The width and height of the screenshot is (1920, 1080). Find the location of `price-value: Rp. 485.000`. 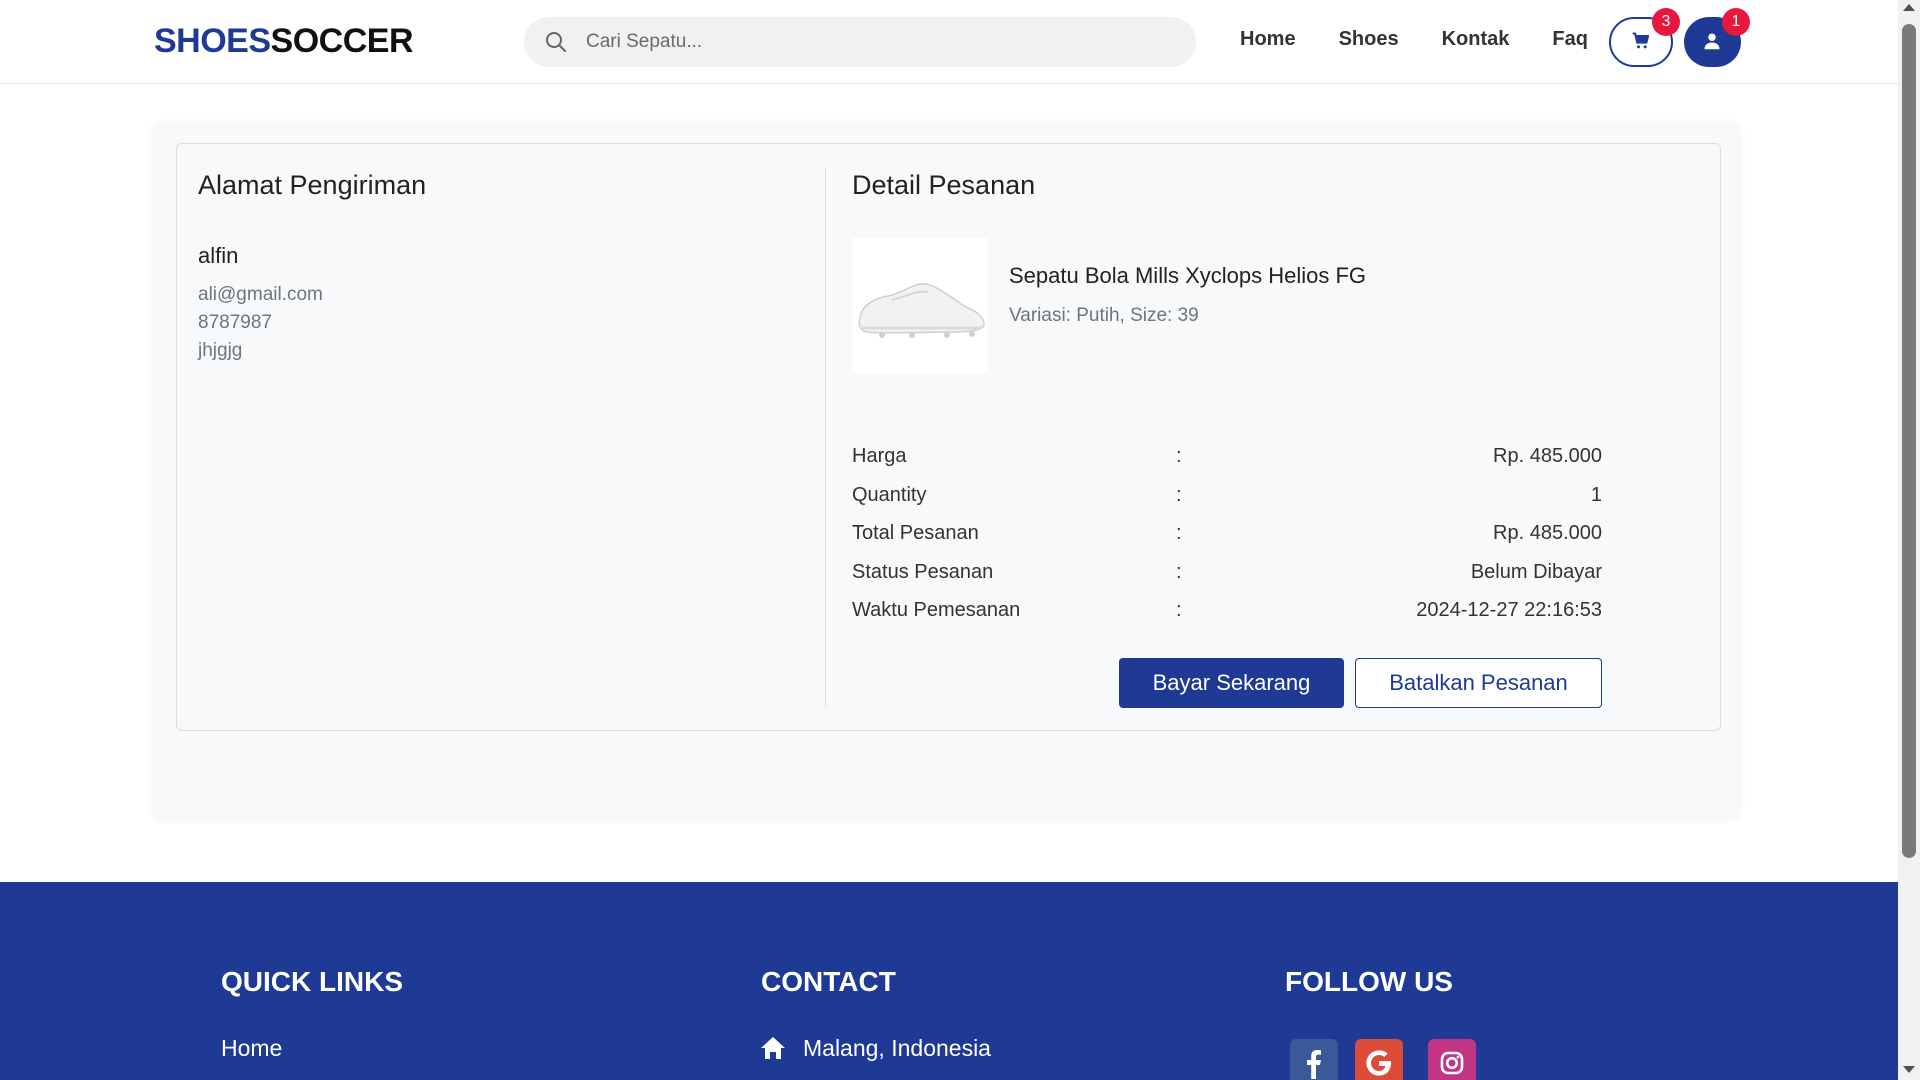

price-value: Rp. 485.000 is located at coordinates (1547, 456).